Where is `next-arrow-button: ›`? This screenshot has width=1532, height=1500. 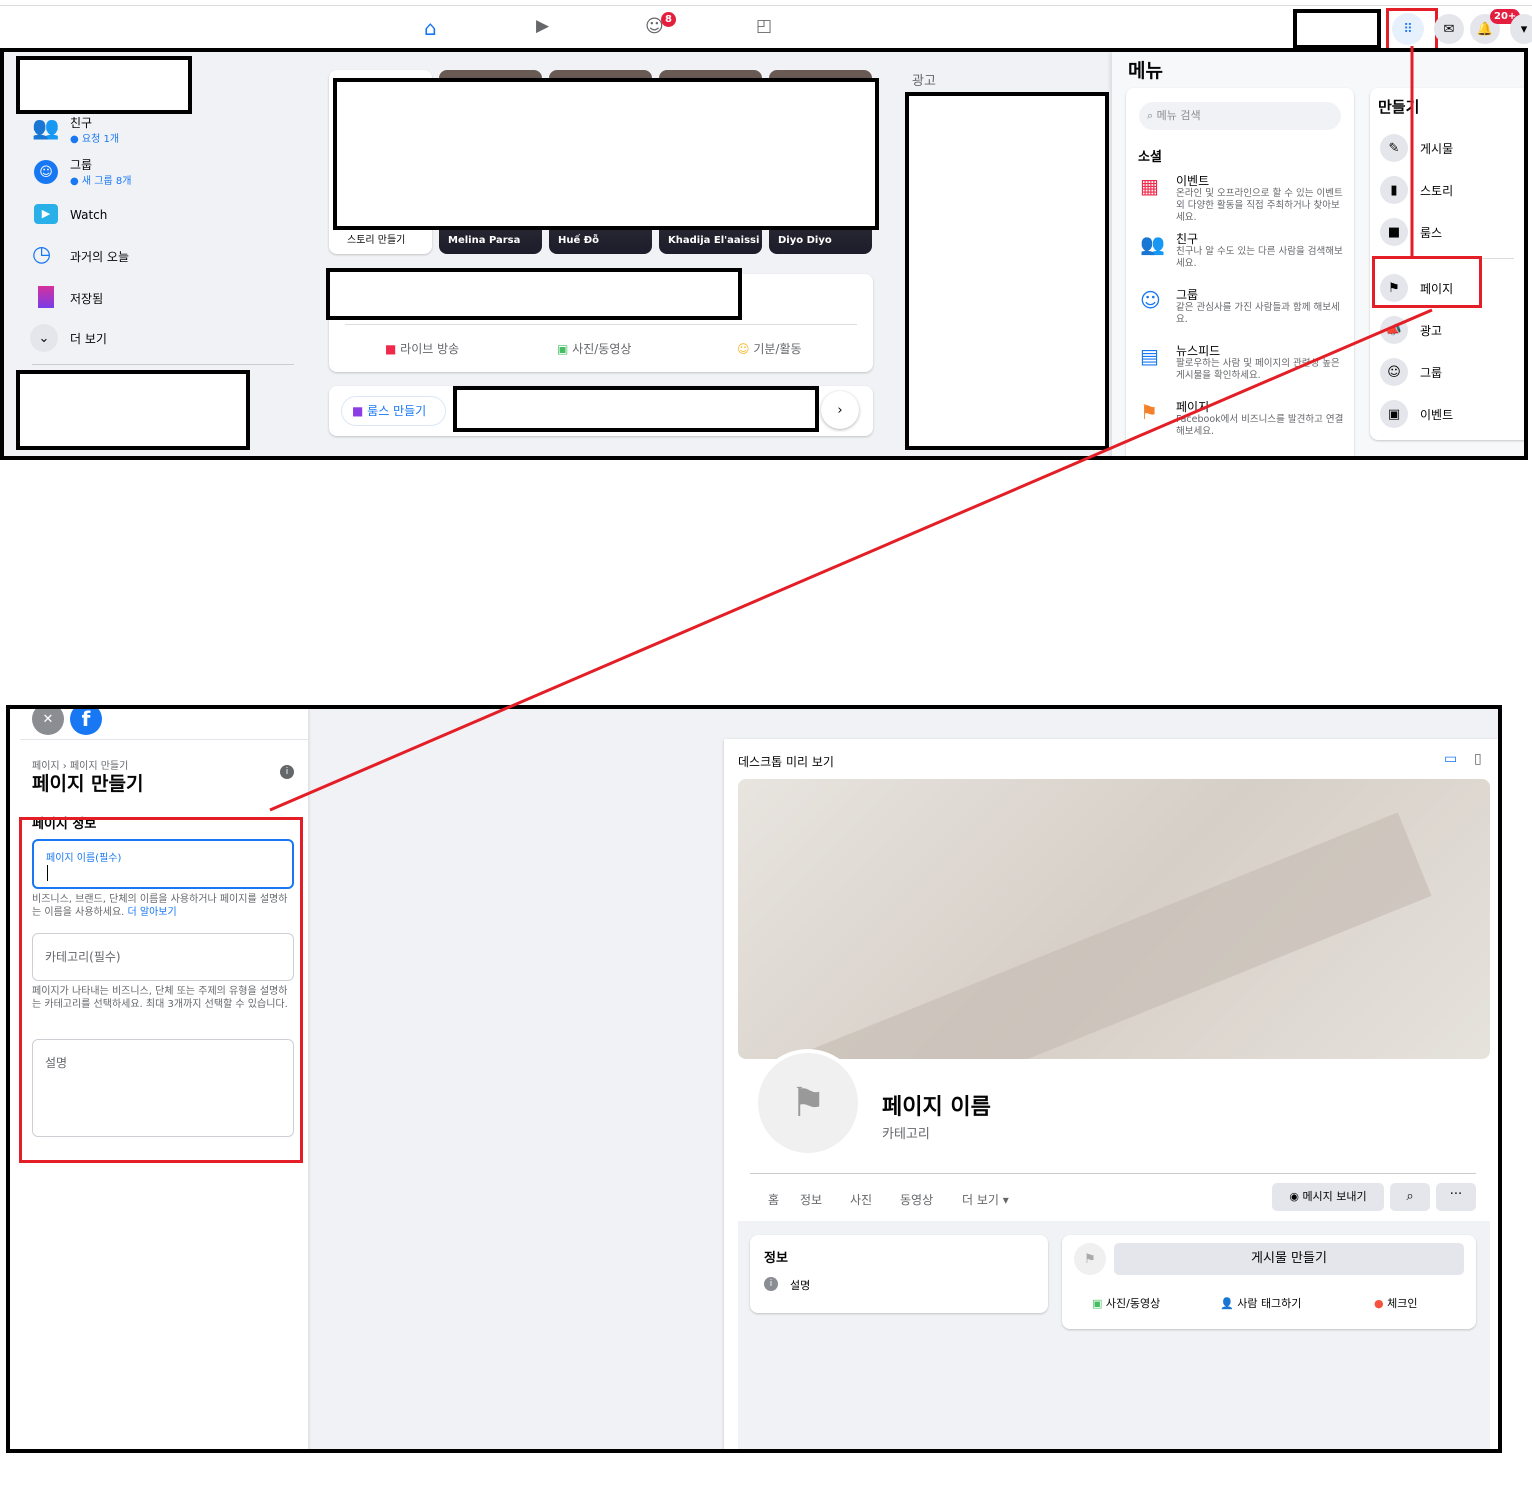
next-arrow-button: › is located at coordinates (840, 410).